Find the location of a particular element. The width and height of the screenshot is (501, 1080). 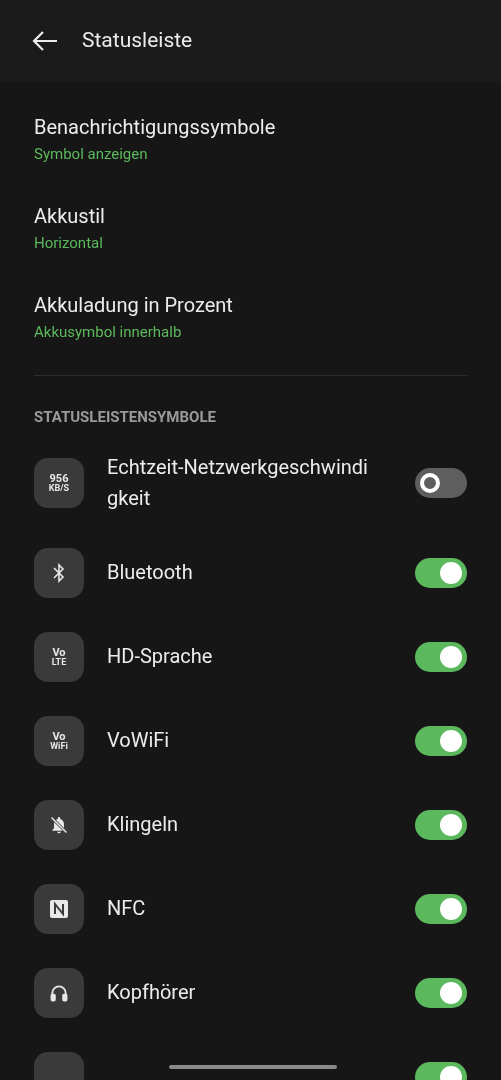

setting-item: Akkuladung in Prozent Akkusymbol innerhalb is located at coordinates (250, 317).